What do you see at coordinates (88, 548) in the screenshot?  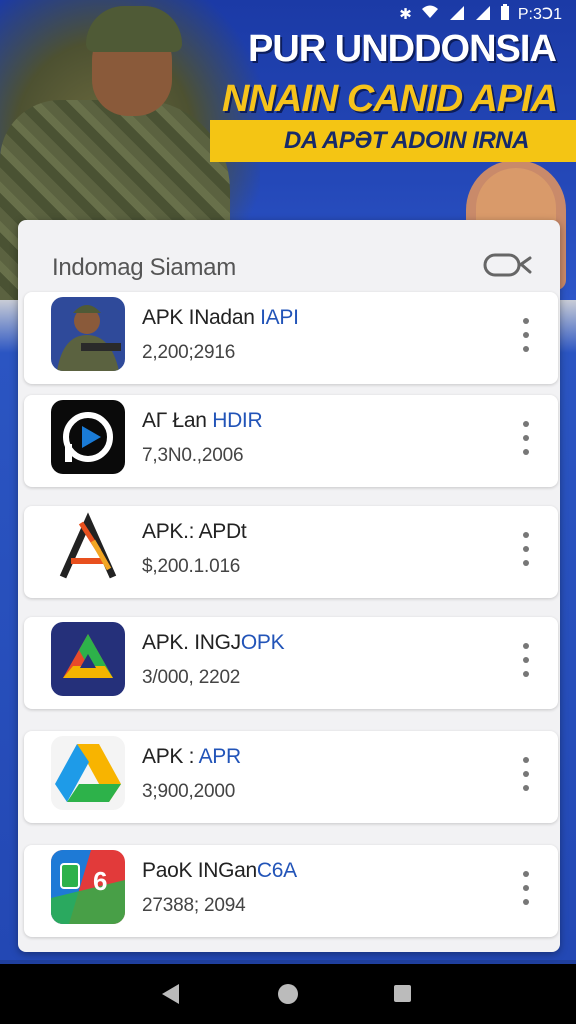 I see `letter-a-app-icon` at bounding box center [88, 548].